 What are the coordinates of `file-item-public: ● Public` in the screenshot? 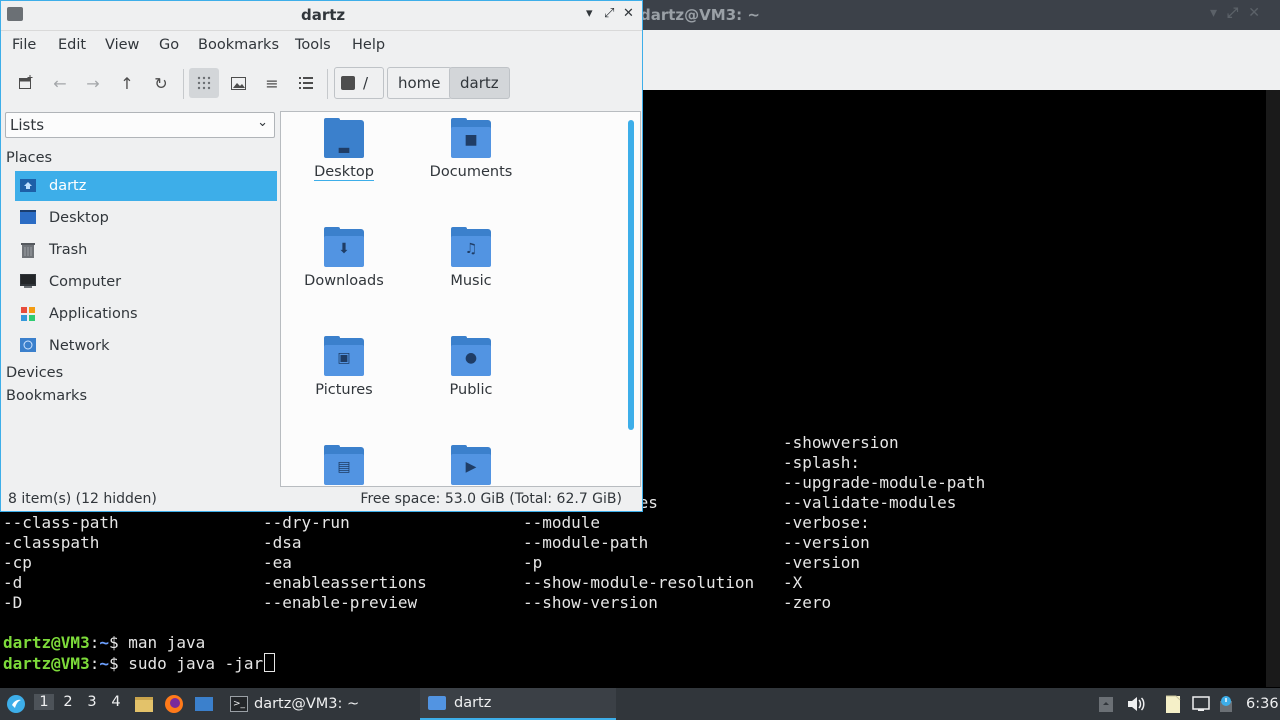 It's located at (471, 367).